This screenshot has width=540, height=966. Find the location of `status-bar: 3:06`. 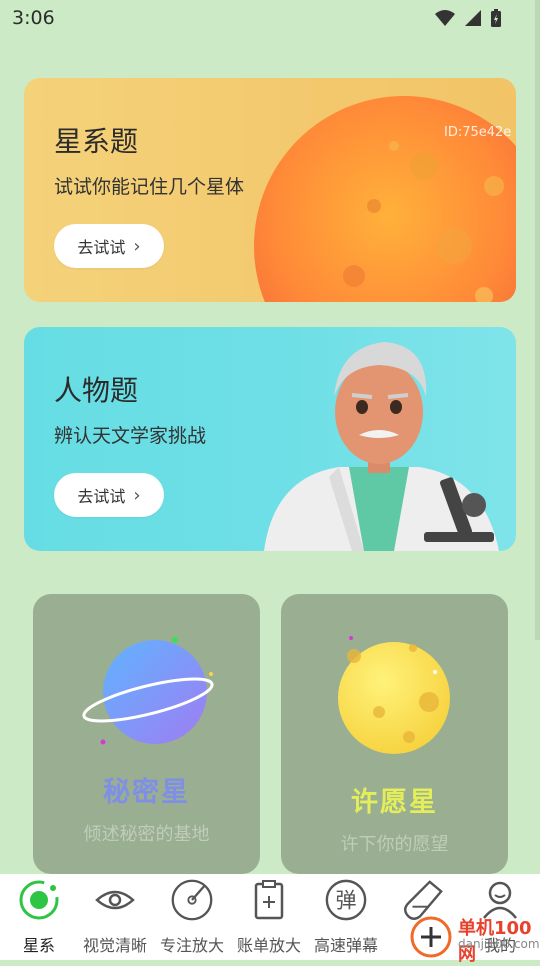

status-bar: 3:06 is located at coordinates (270, 18).